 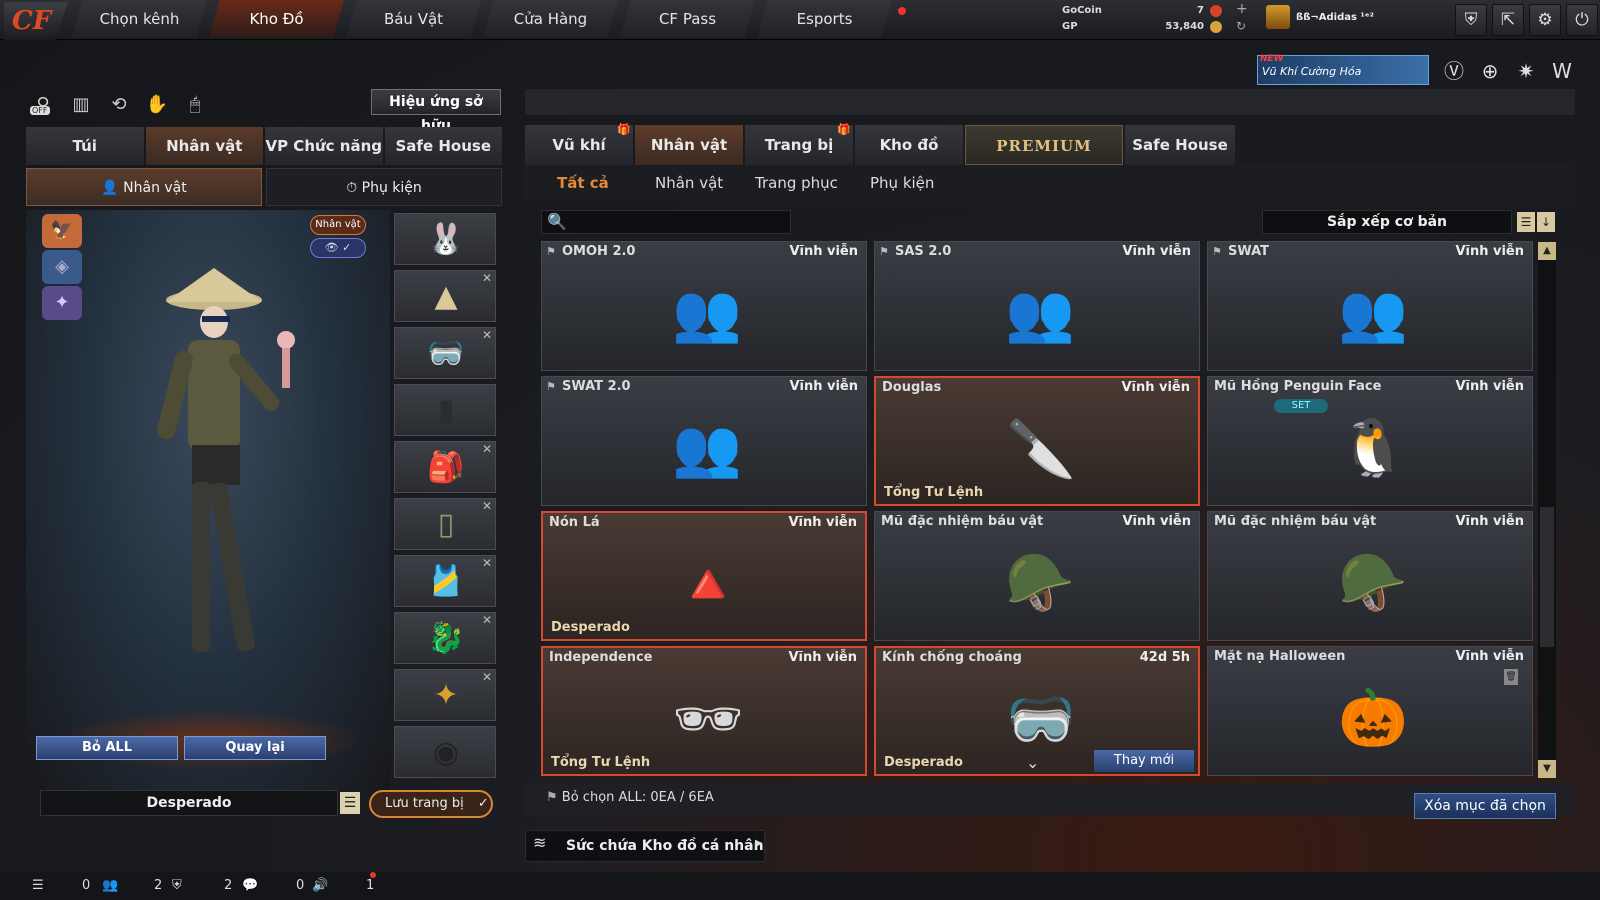 I want to click on back-button: Quay lại, so click(x=255, y=748).